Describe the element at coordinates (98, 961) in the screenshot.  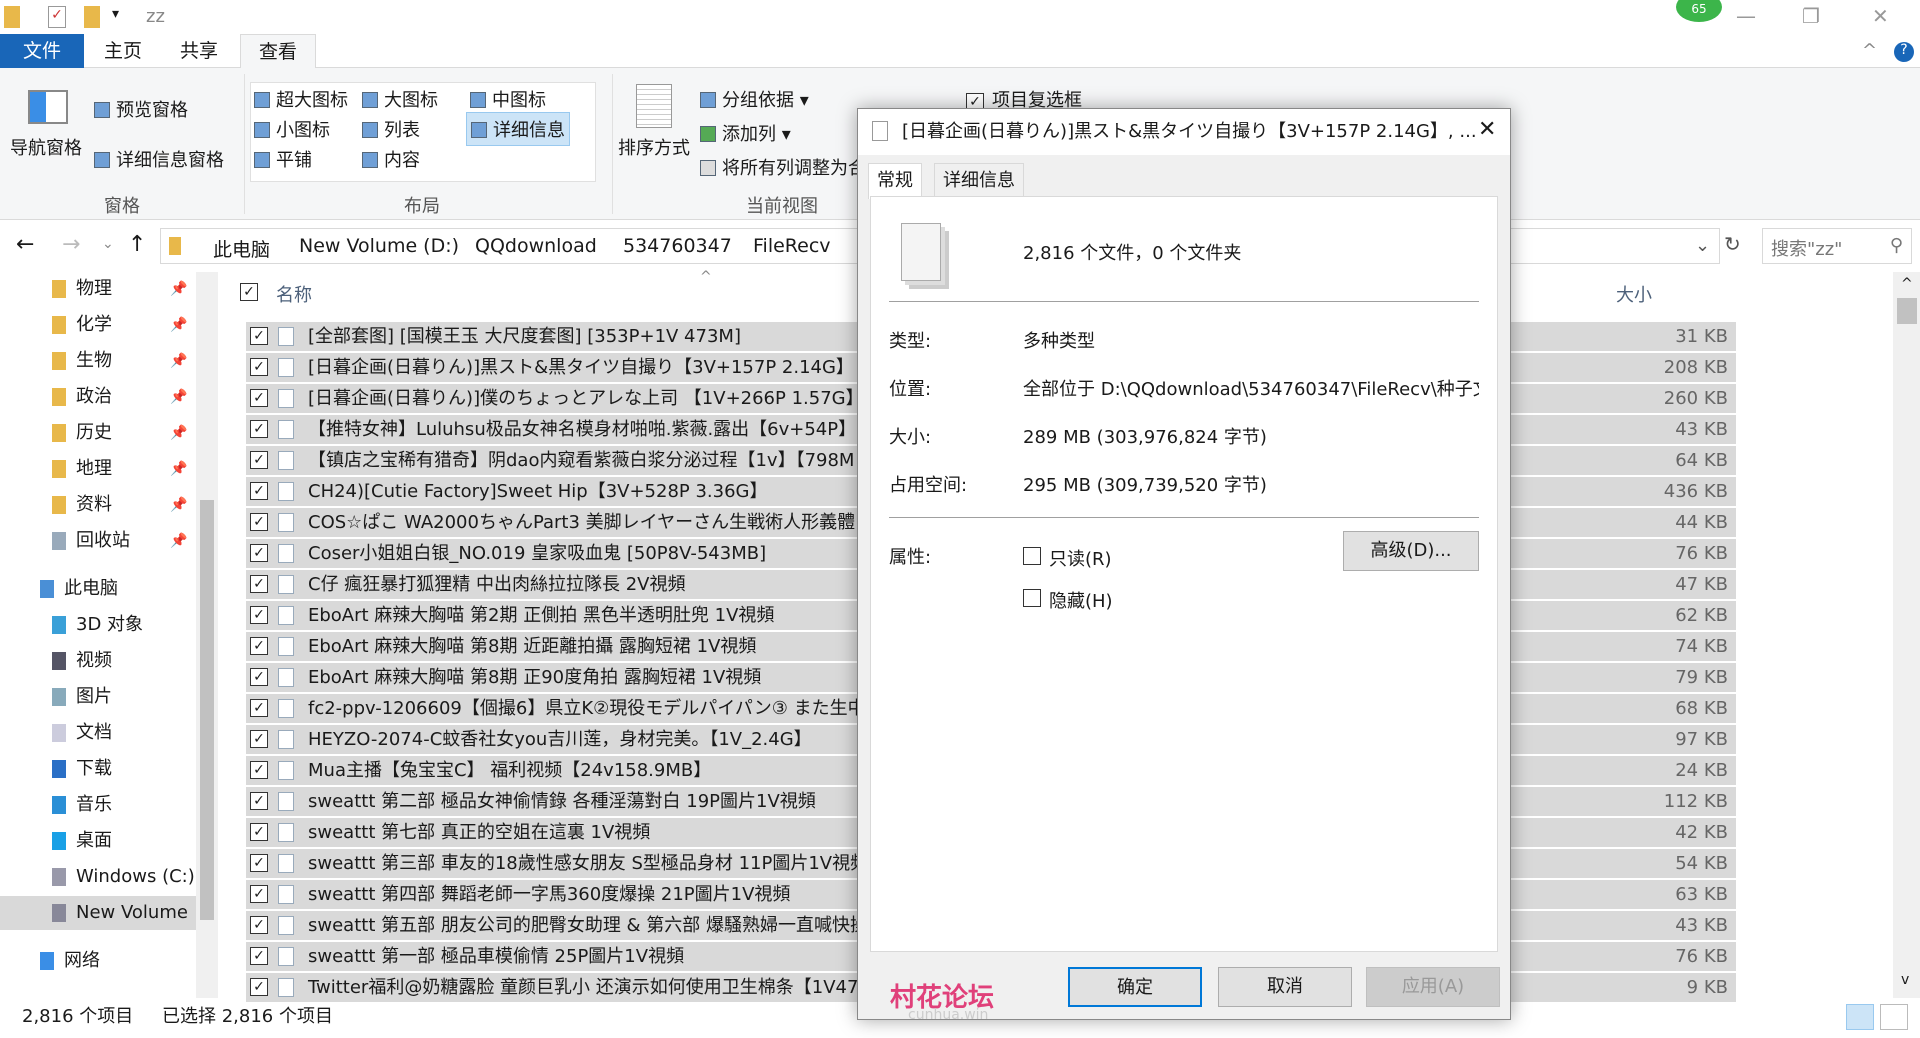
I see `nav-item-network: 网络` at that location.